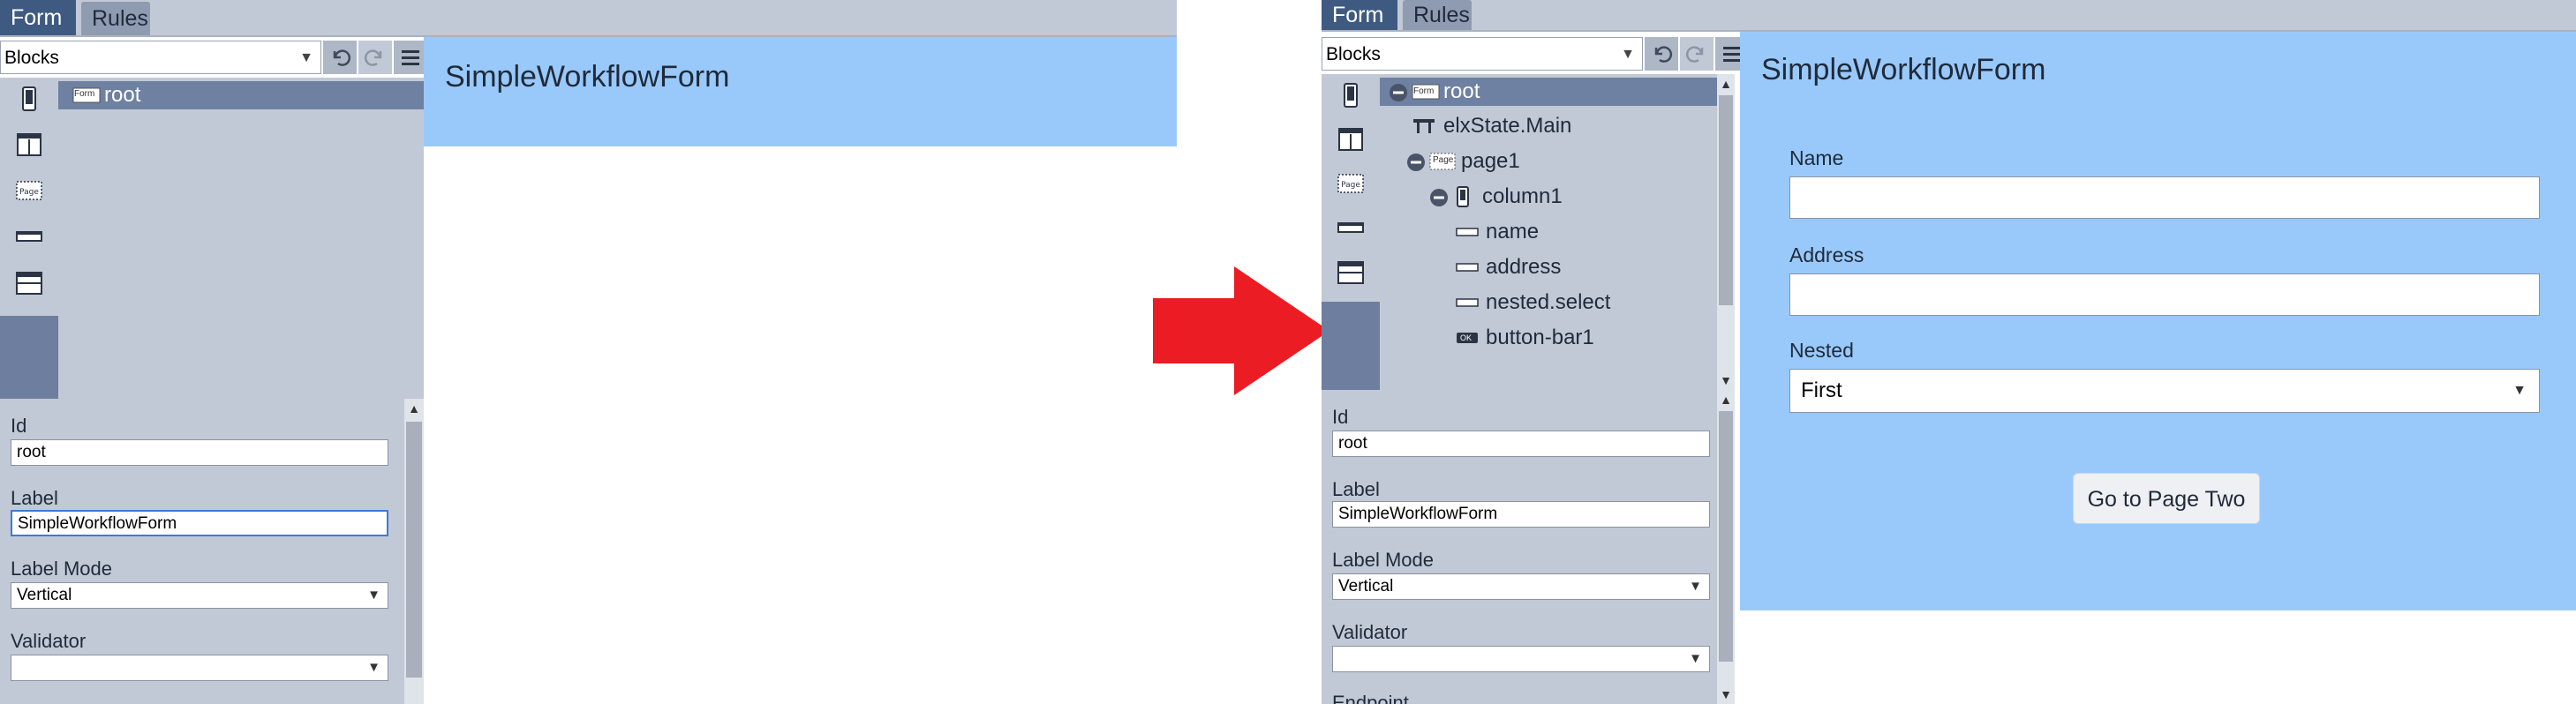 The width and height of the screenshot is (2576, 704). I want to click on transition-arrow-icon, so click(1241, 330).